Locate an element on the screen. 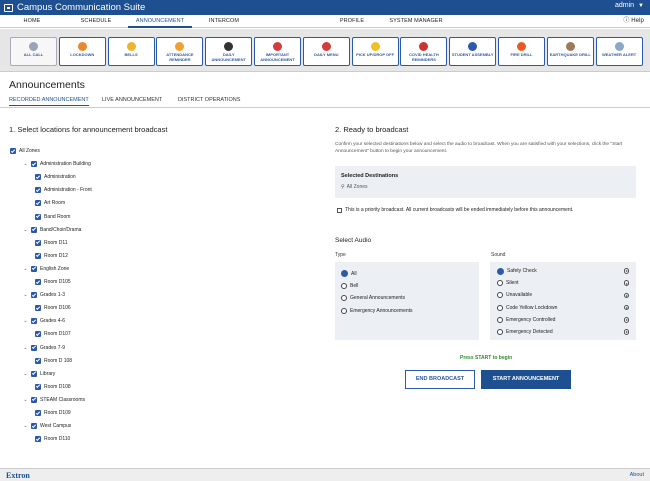 The image size is (650, 481). nav-announcement: ANNOUNCEMENT is located at coordinates (160, 21).